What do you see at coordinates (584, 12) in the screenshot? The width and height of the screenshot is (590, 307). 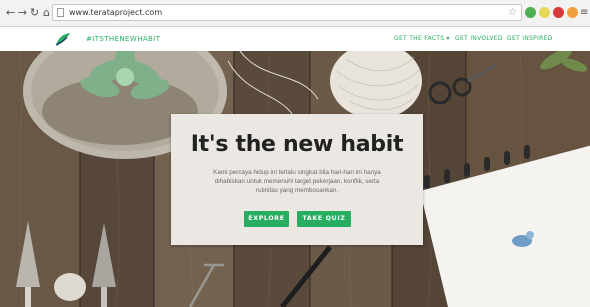 I see `menu-icon: ≡` at bounding box center [584, 12].